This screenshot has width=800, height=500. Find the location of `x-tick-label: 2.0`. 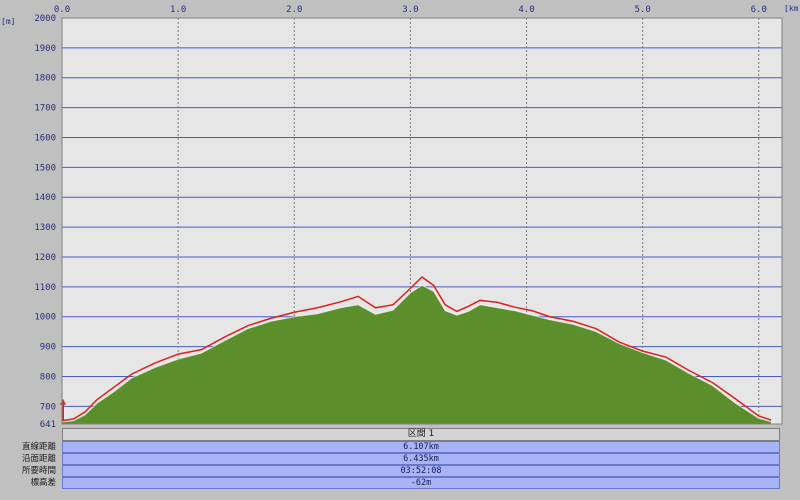

x-tick-label: 2.0 is located at coordinates (294, 10).